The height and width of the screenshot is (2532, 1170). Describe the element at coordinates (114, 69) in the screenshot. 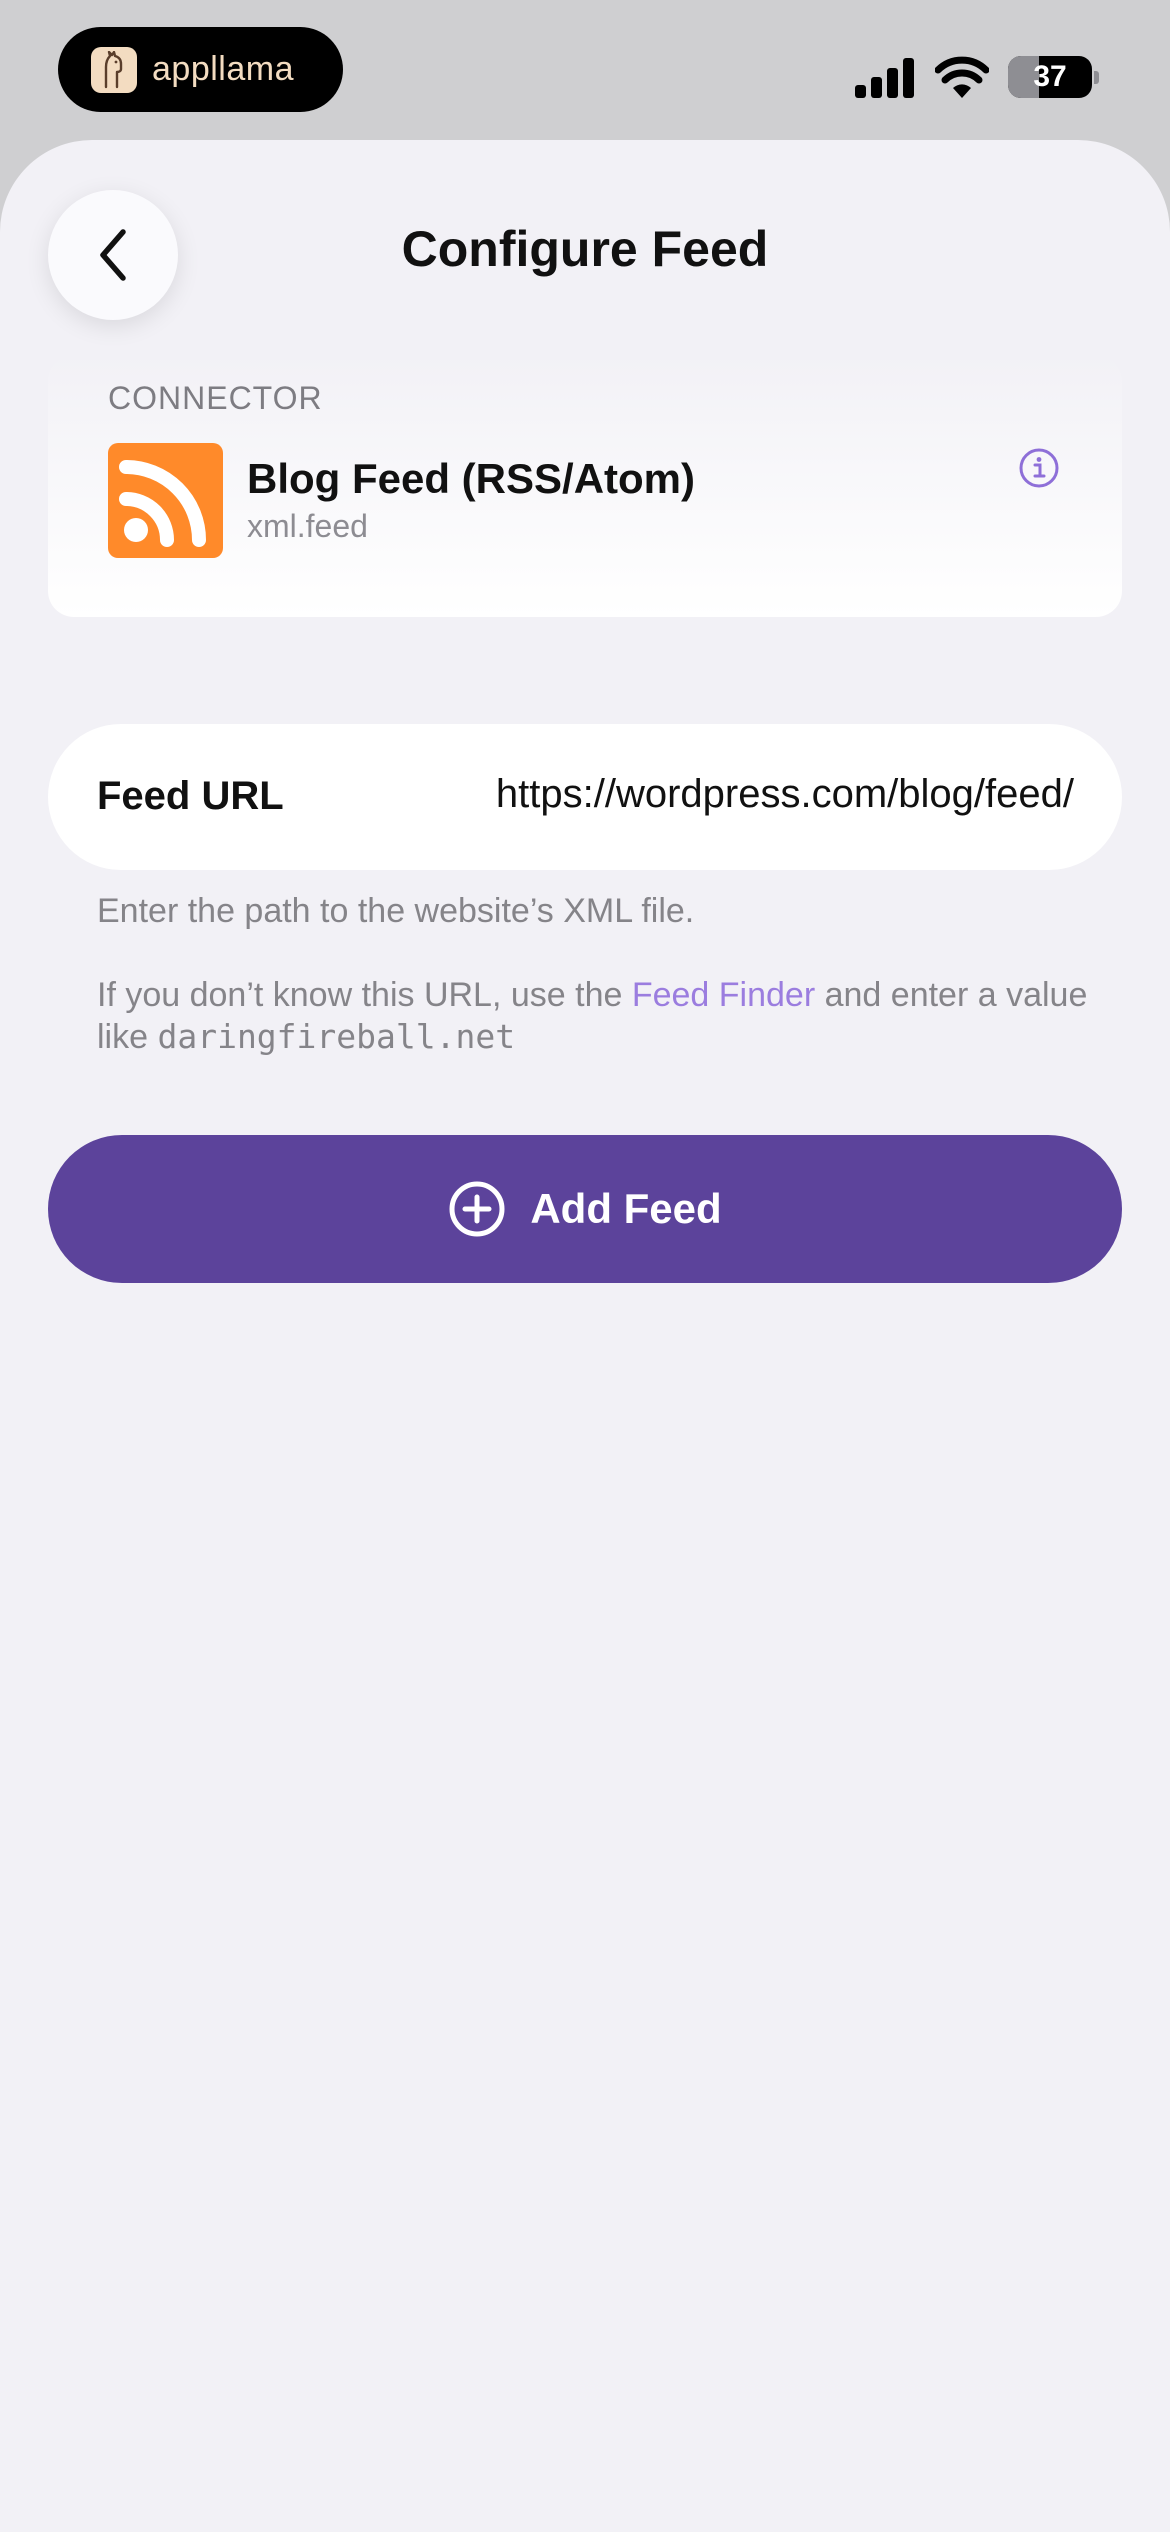

I see `llama-icon` at that location.